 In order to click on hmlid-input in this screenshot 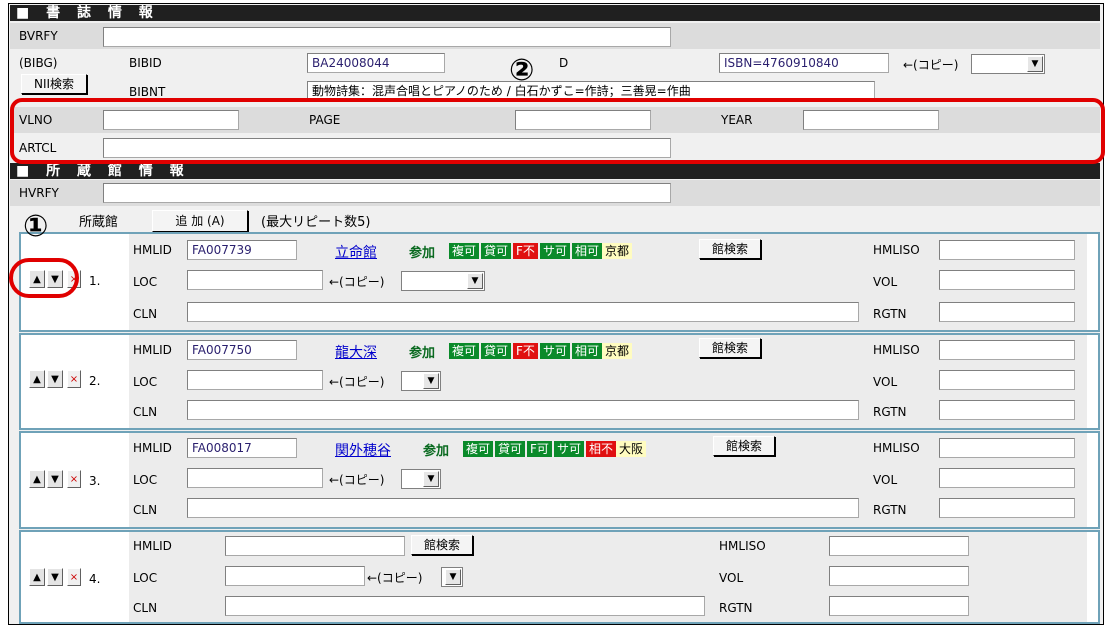, I will do `click(315, 546)`.